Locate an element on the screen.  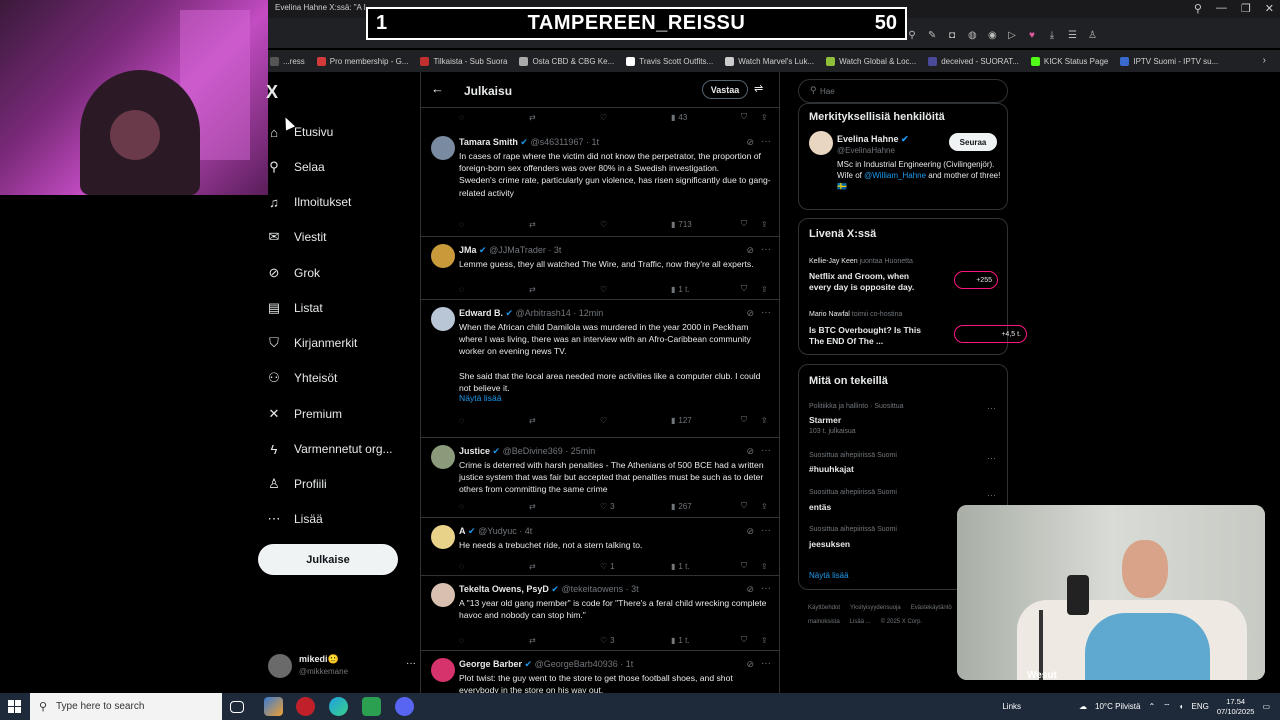
tray-chevron-icon: ⌃ is located at coordinates (1151, 706).